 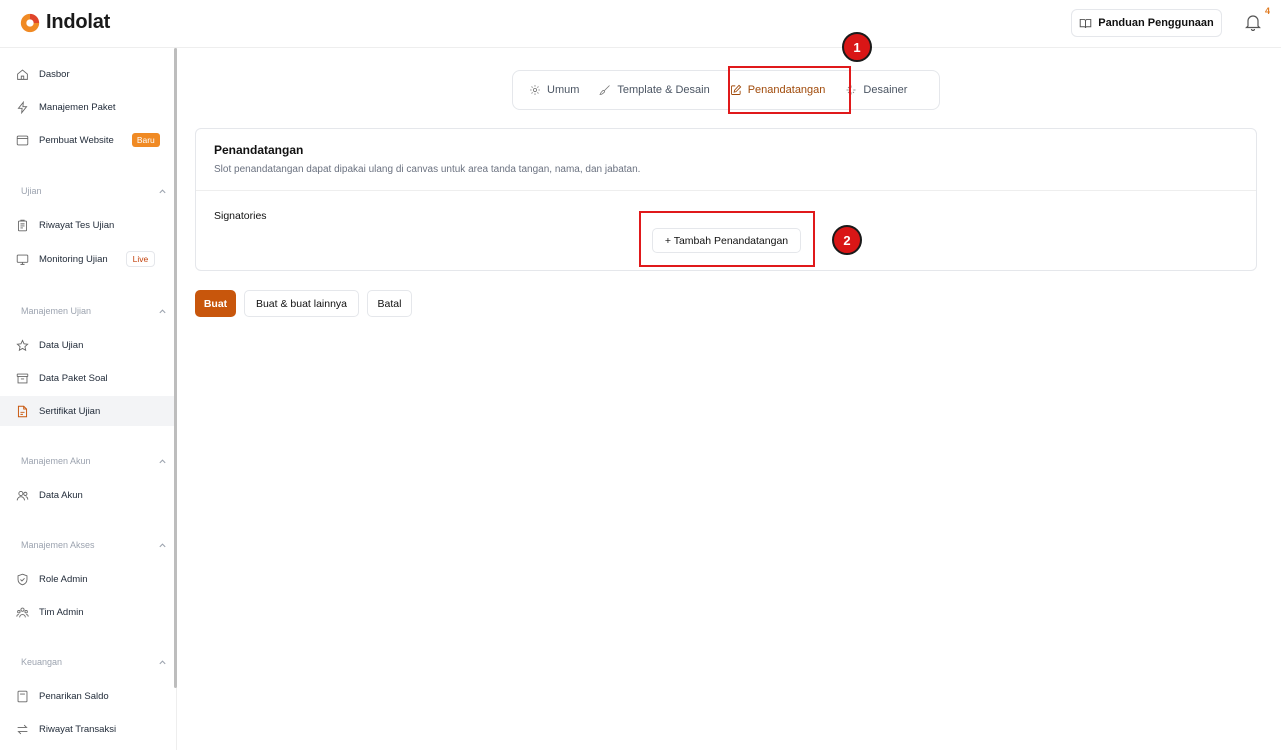 I want to click on sidebar-item-label: Manajemen Paket, so click(x=77, y=107).